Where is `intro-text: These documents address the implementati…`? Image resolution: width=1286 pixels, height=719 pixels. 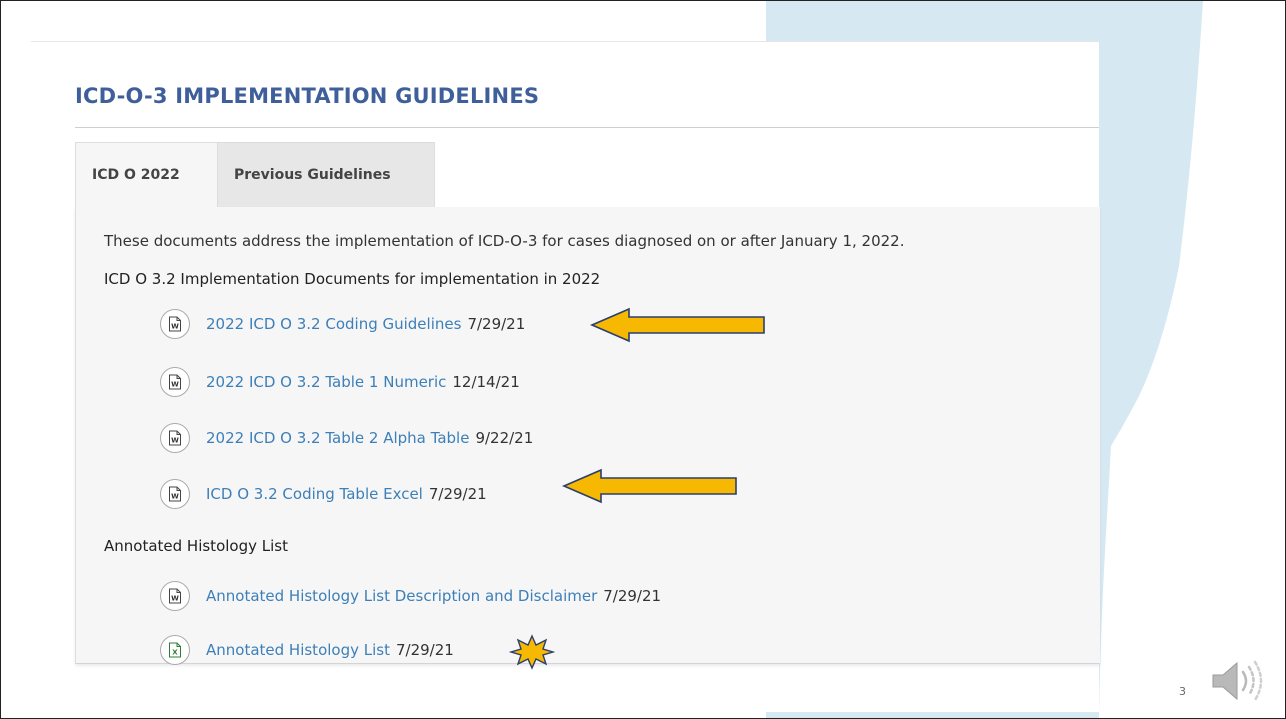 intro-text: These documents address the implementati… is located at coordinates (504, 241).